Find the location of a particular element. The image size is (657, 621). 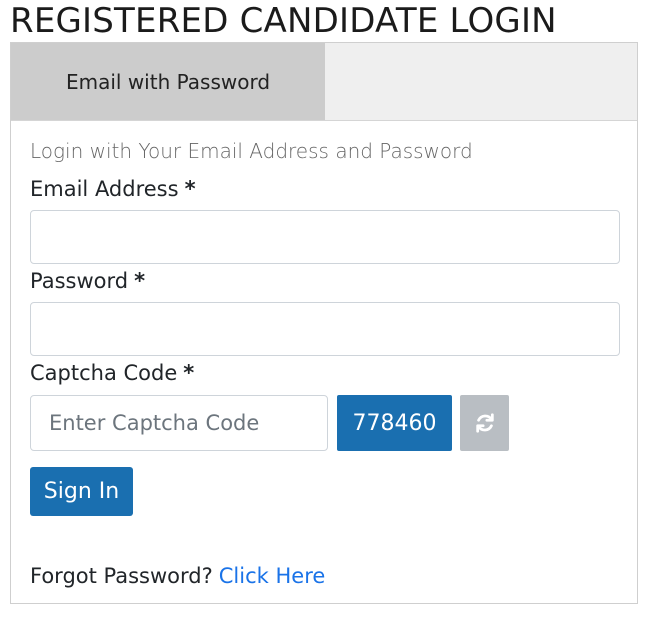

captcha-code: 778460 is located at coordinates (394, 423).